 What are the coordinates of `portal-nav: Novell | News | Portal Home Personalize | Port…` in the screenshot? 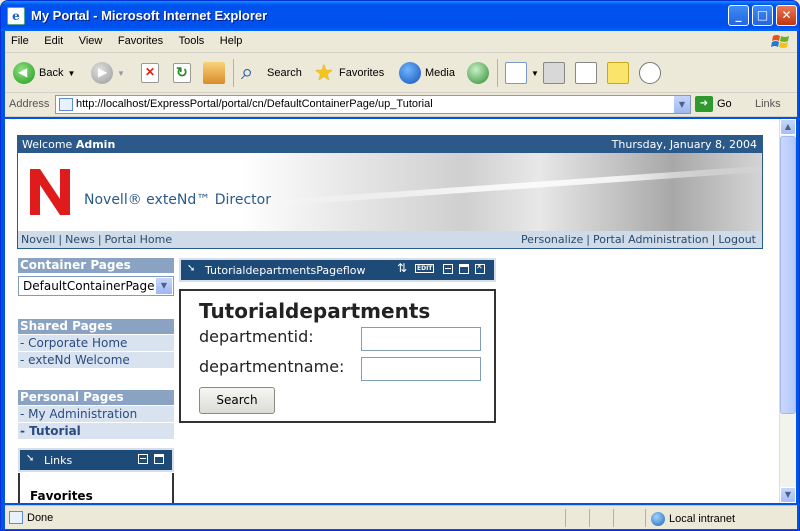 It's located at (390, 240).